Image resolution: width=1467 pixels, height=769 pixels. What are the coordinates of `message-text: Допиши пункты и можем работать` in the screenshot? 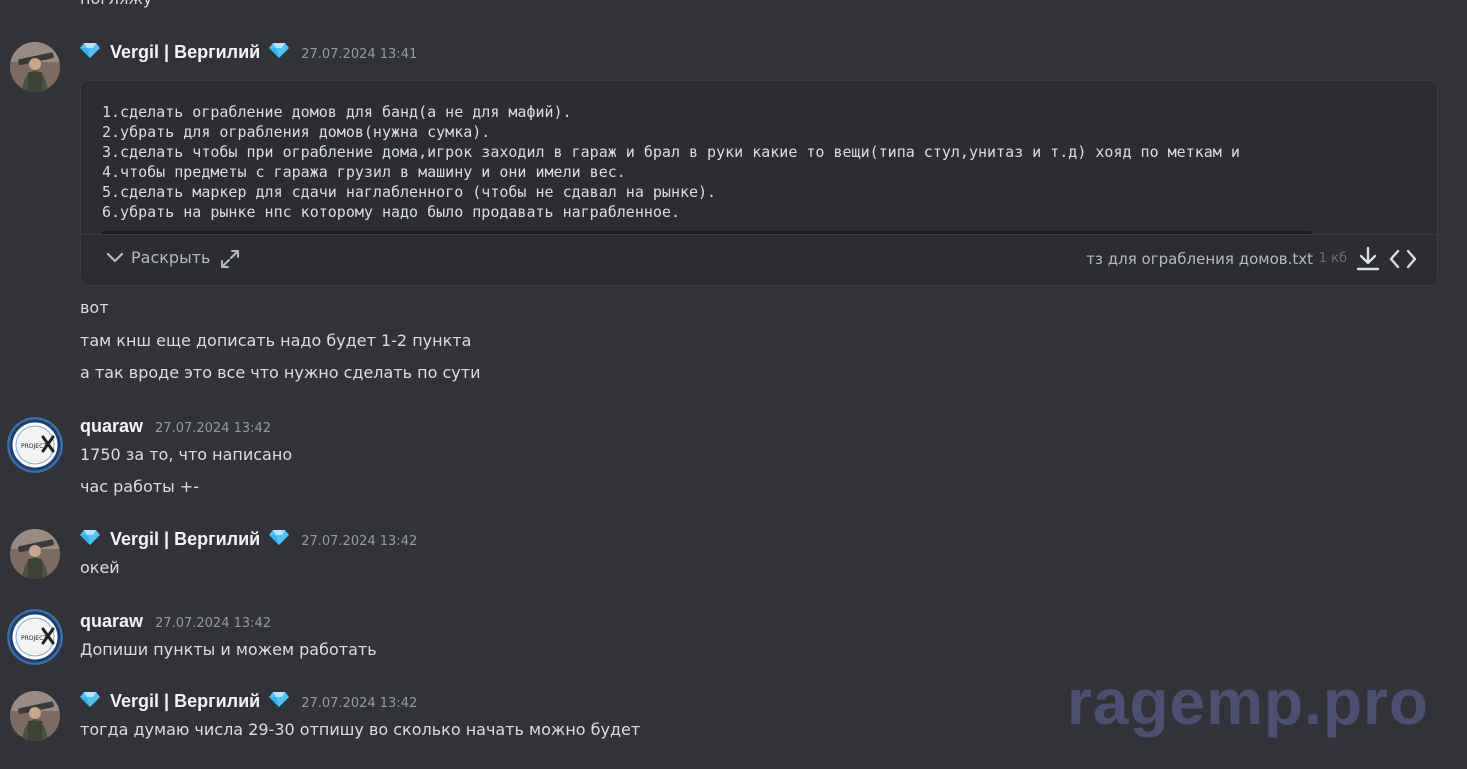 It's located at (228, 649).